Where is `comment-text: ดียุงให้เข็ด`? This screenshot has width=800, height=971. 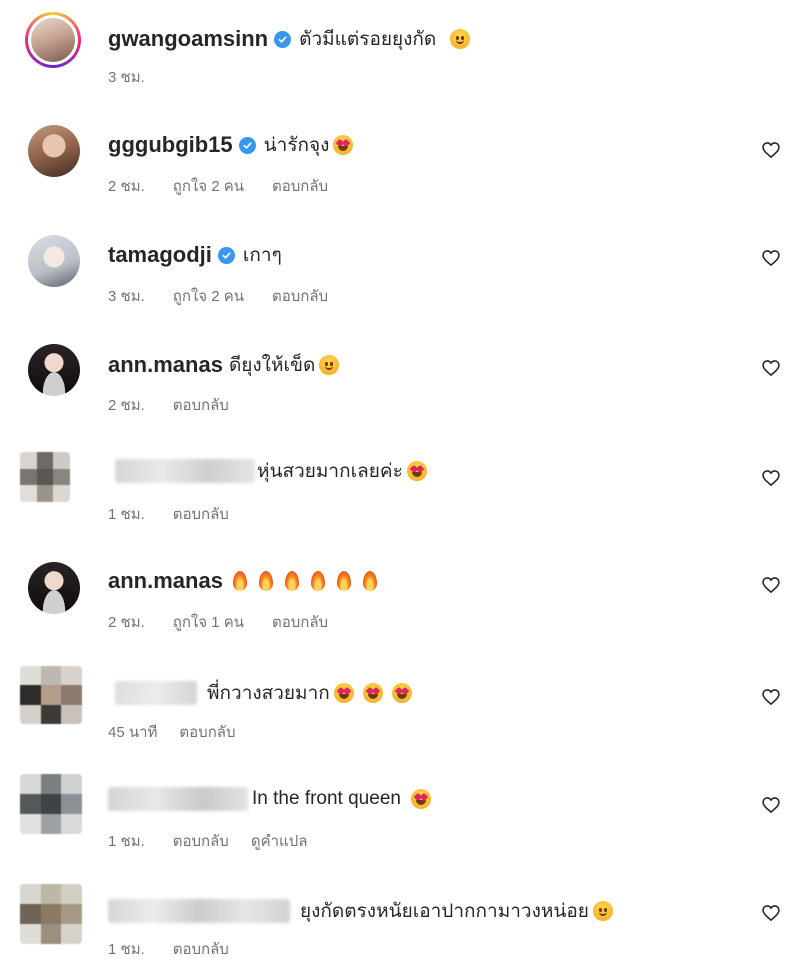 comment-text: ดียุงให้เข็ด is located at coordinates (272, 365).